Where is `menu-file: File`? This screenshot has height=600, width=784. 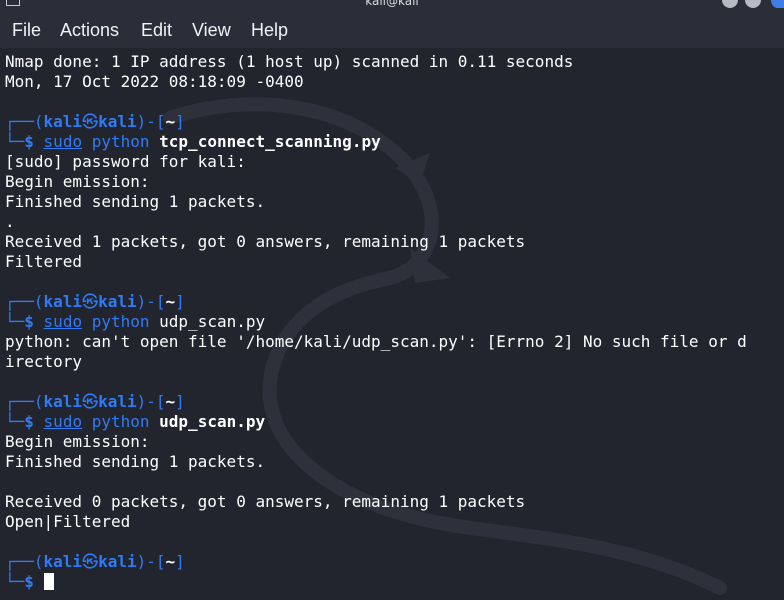
menu-file: File is located at coordinates (26, 30).